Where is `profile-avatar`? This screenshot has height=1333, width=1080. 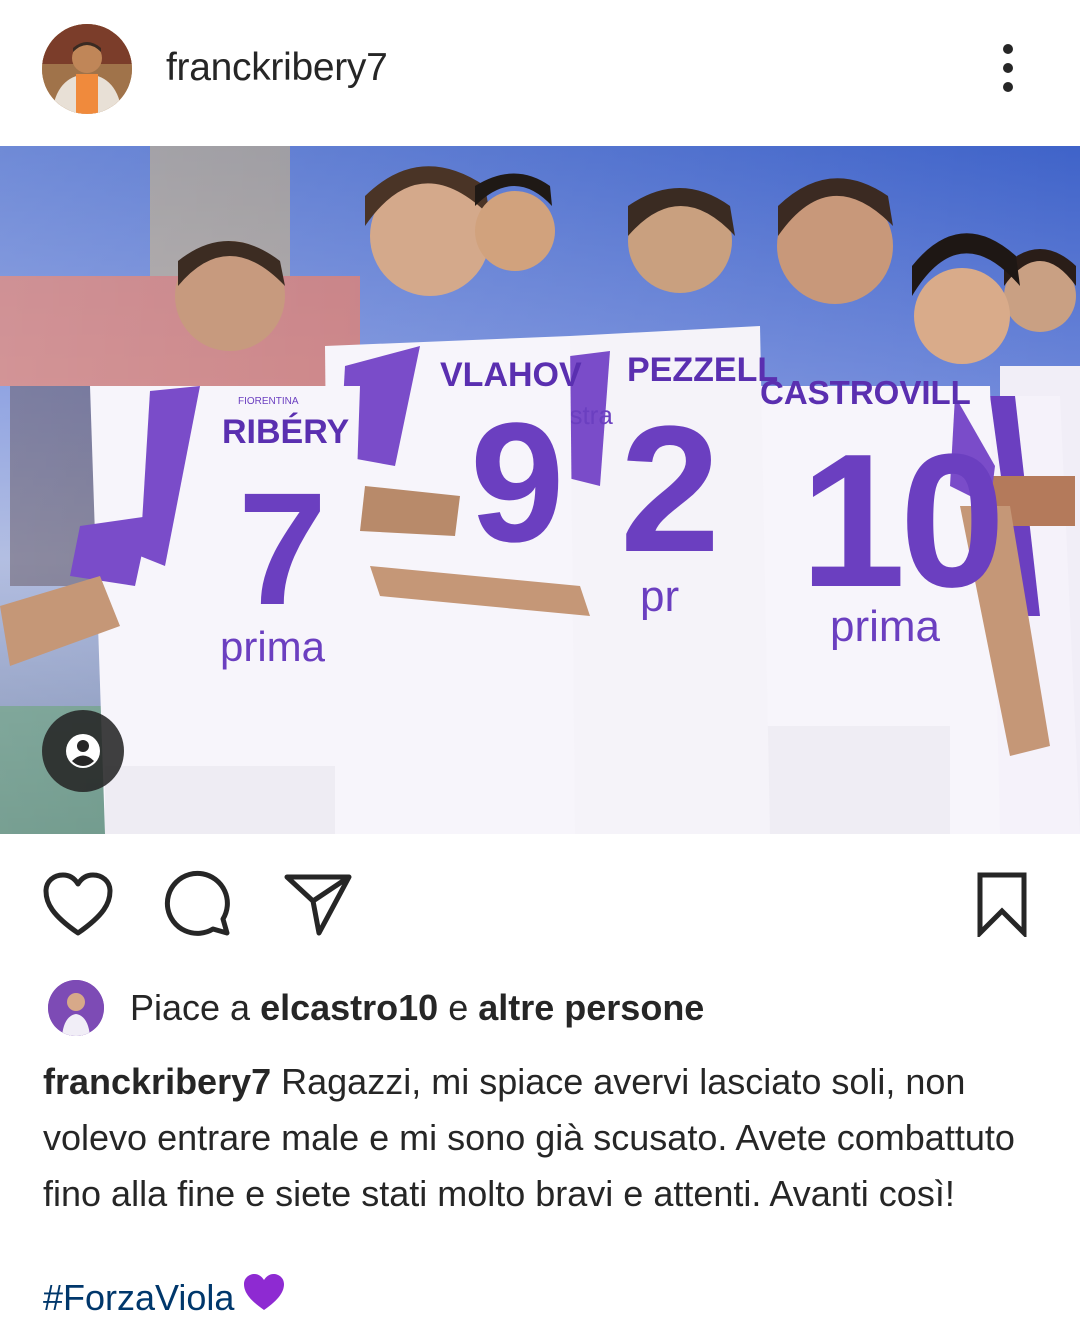 profile-avatar is located at coordinates (87, 69).